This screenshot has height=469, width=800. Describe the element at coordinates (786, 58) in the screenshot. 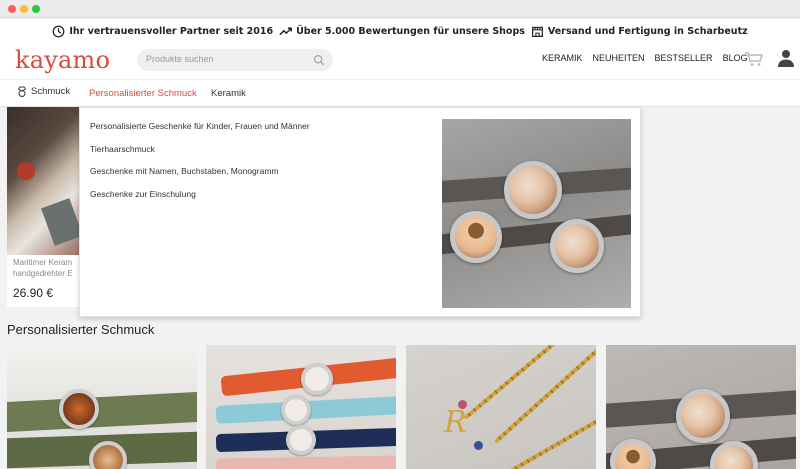

I see `user-account-icon` at that location.